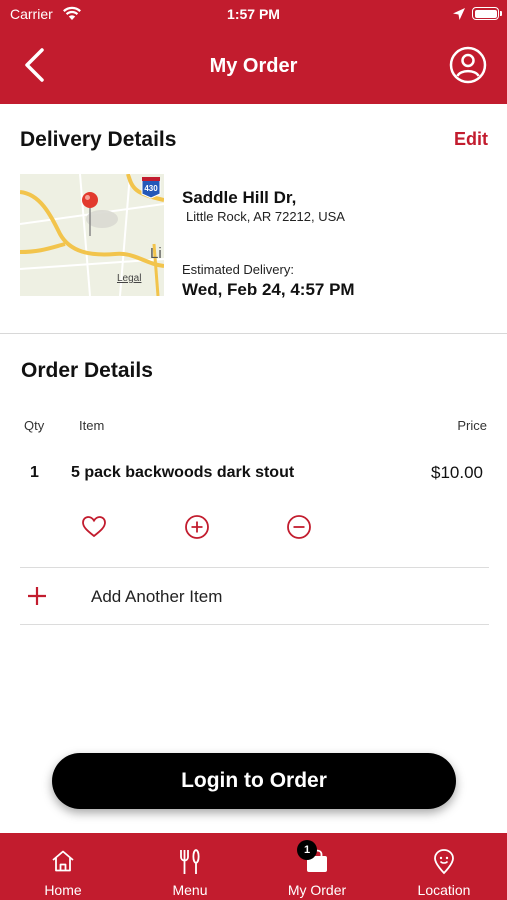 This screenshot has width=507, height=900. I want to click on status-time: 1:57 PM, so click(253, 14).